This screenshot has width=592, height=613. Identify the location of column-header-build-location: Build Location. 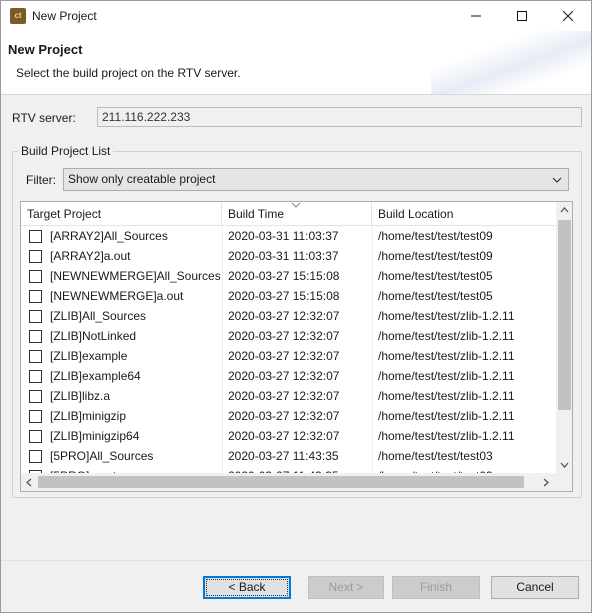
(464, 214).